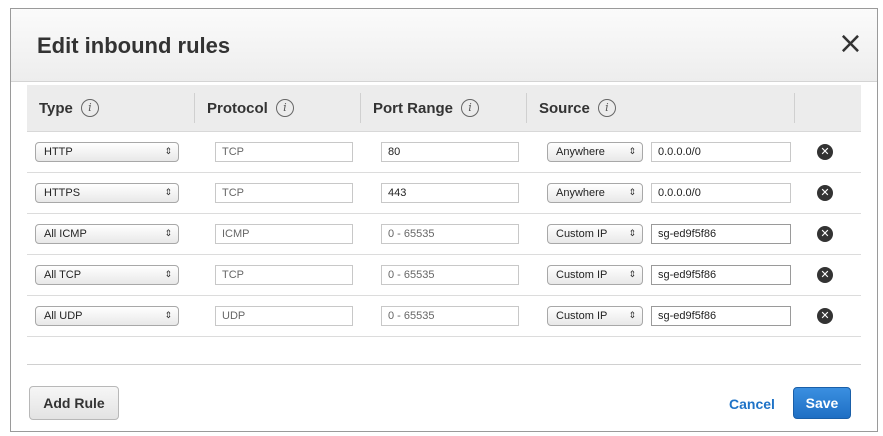  Describe the element at coordinates (450, 152) in the screenshot. I see `port-range-field: 80` at that location.